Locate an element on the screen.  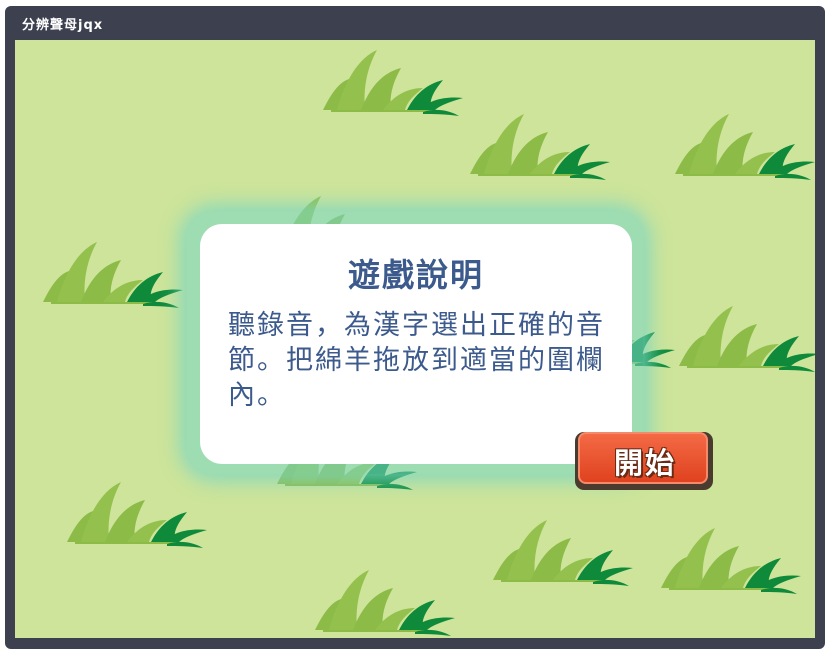
title-bar: 分辨聲母jqx is located at coordinates (415, 23).